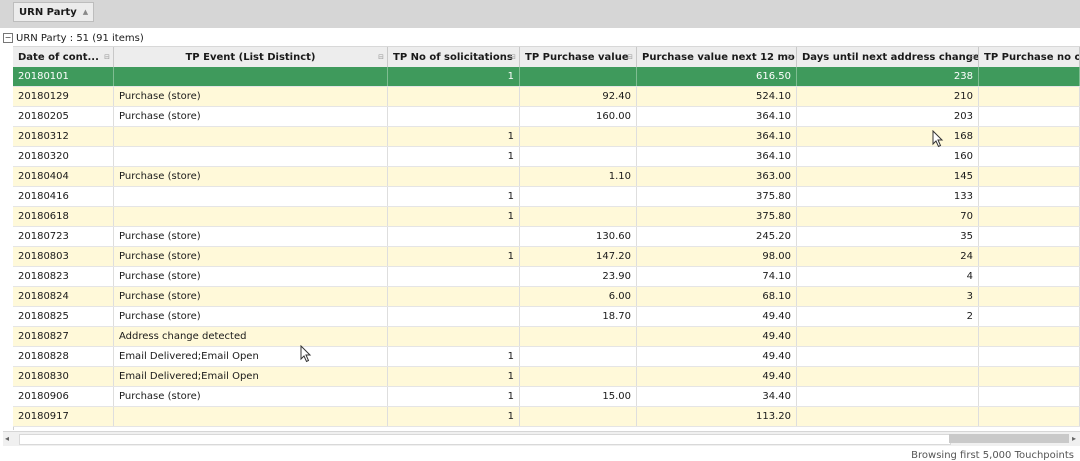 Image resolution: width=1080 pixels, height=461 pixels. What do you see at coordinates (546, 137) in the screenshot?
I see `table-row: 20180312 1 364.10 168` at bounding box center [546, 137].